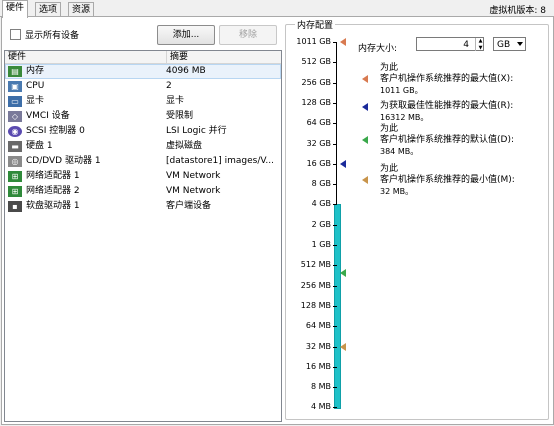 This screenshot has width=554, height=426. I want to click on list-item-network-adapter-2: ⊞ 网络适配器 2 VM Network, so click(143, 191).